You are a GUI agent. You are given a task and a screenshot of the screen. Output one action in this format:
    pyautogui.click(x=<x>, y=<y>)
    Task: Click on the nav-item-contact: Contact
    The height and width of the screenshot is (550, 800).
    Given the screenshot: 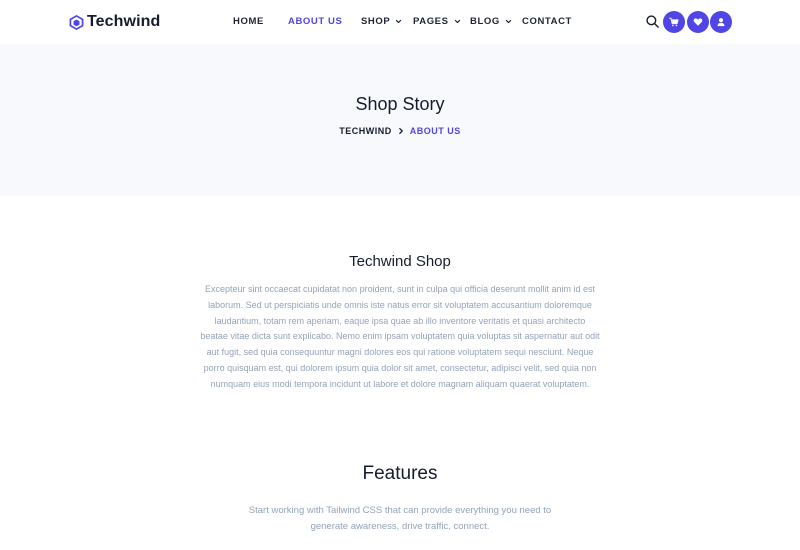 What is the action you would take?
    pyautogui.click(x=547, y=21)
    